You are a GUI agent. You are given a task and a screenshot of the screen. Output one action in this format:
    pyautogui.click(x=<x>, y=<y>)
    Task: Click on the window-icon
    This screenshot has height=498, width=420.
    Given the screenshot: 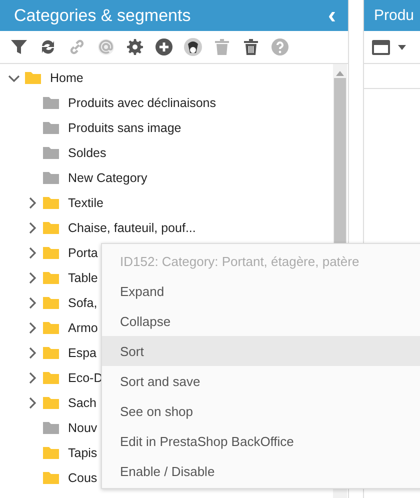 What is the action you would take?
    pyautogui.click(x=381, y=47)
    